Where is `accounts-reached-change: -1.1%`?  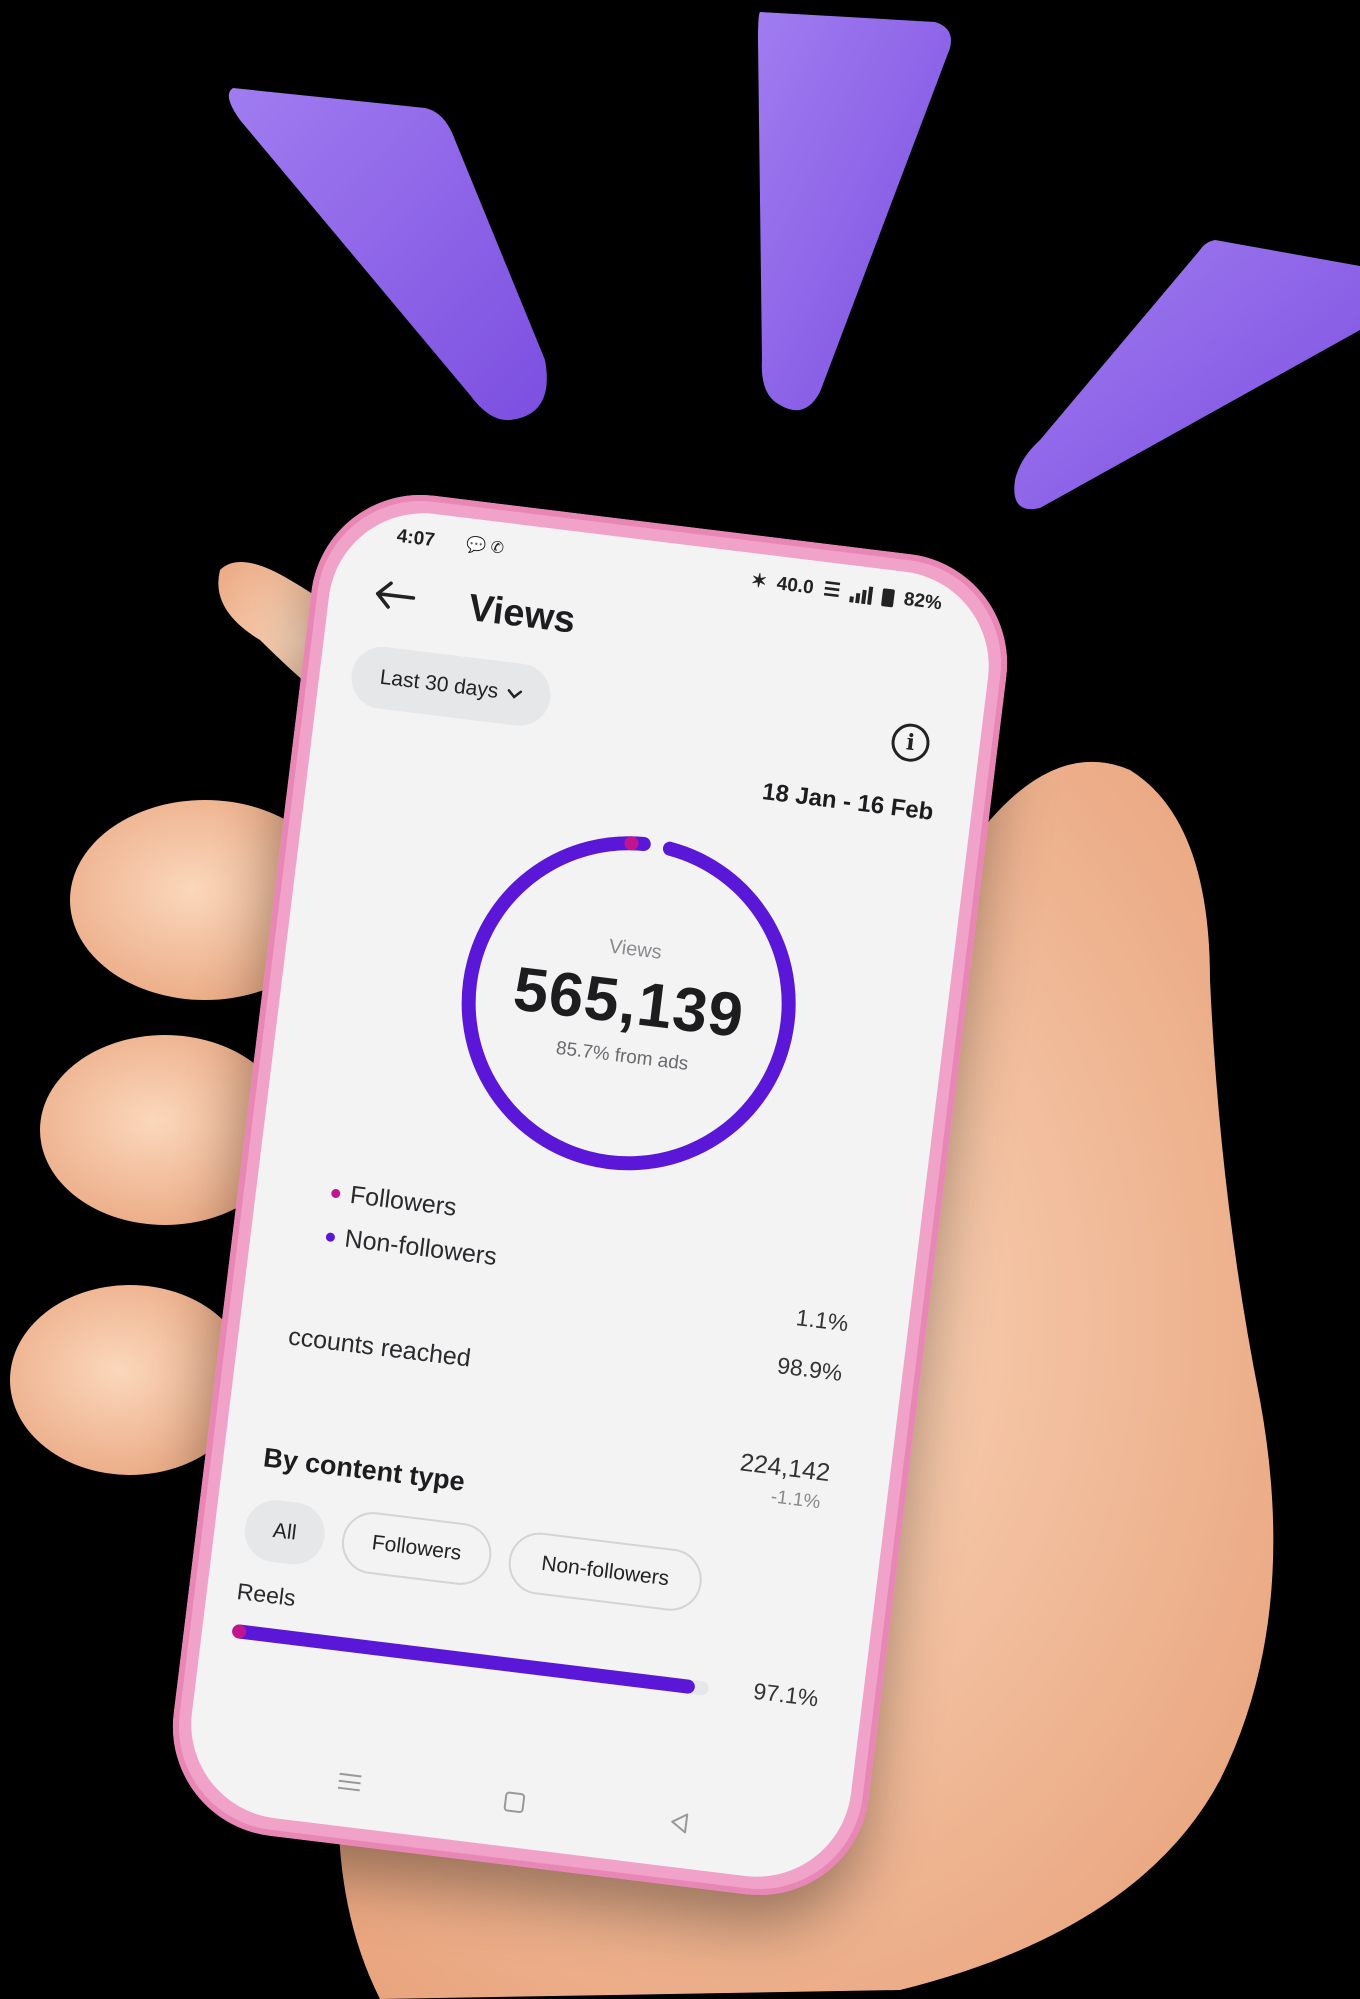
accounts-reached-change: -1.1% is located at coordinates (795, 1500).